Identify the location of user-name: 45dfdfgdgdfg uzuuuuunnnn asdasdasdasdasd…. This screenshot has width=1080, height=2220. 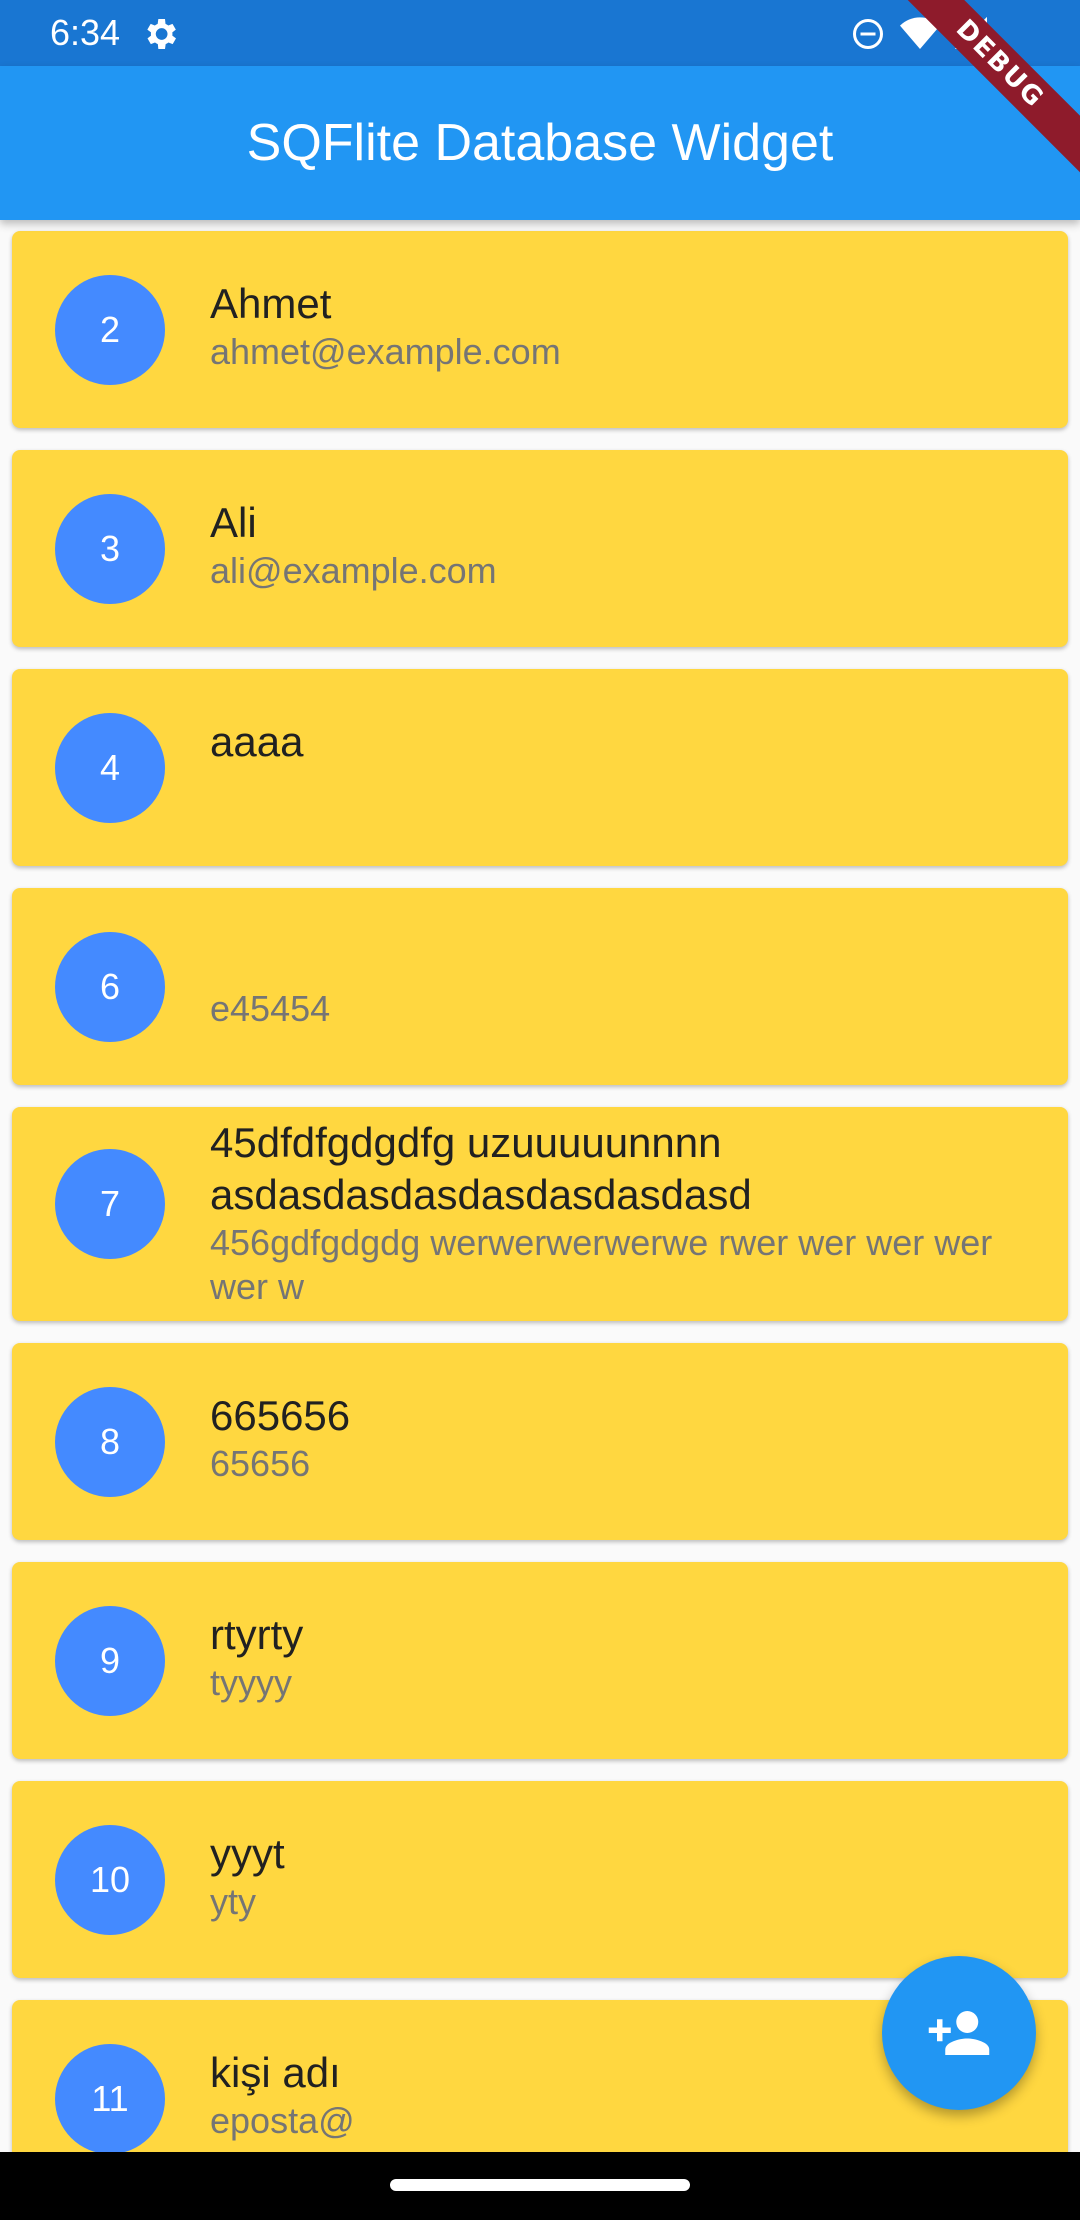
(481, 1168).